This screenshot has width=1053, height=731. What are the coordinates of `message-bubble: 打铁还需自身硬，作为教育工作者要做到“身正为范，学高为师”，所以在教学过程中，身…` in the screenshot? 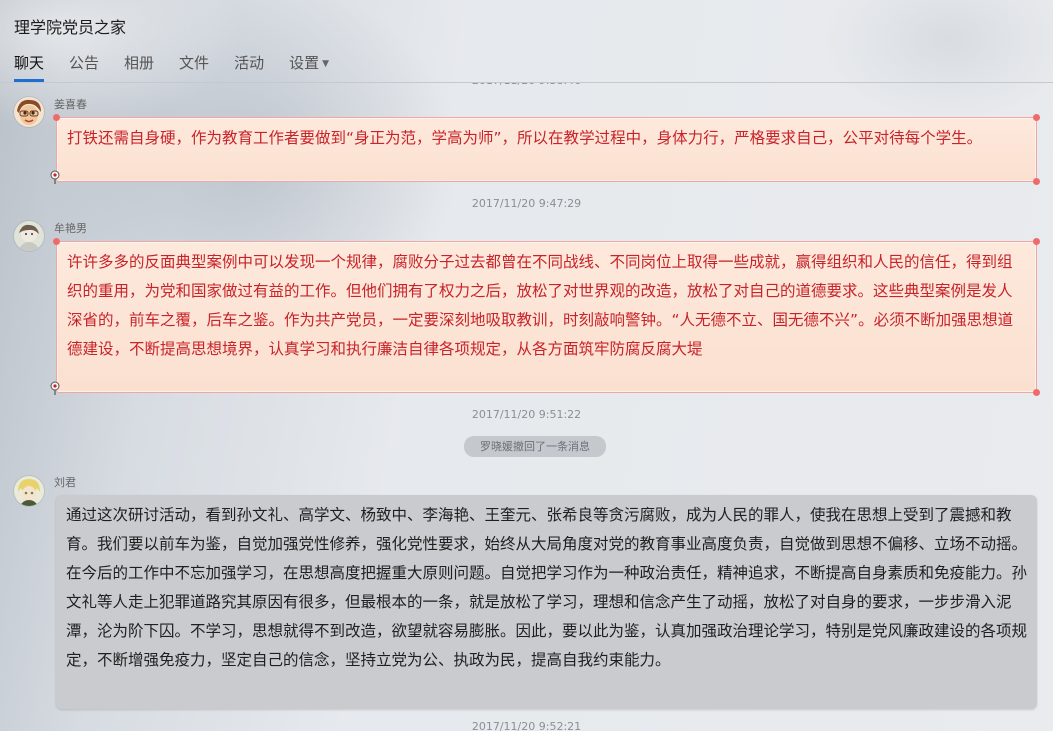 It's located at (545, 149).